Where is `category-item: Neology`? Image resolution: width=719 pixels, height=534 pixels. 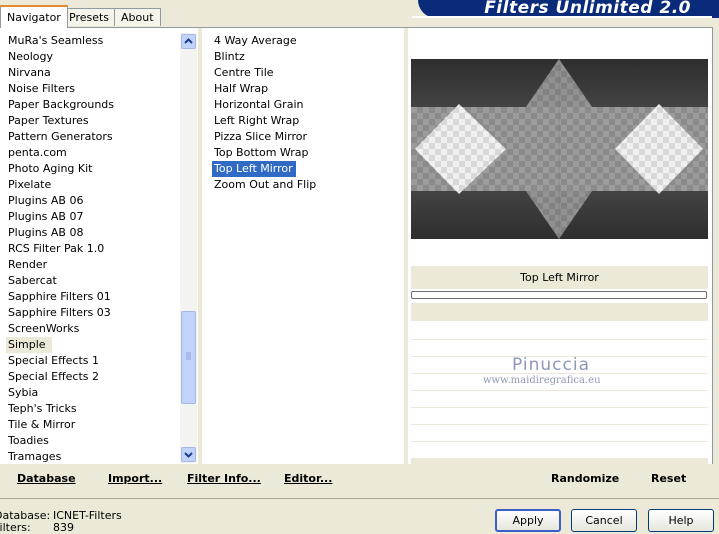 category-item: Neology is located at coordinates (60, 57).